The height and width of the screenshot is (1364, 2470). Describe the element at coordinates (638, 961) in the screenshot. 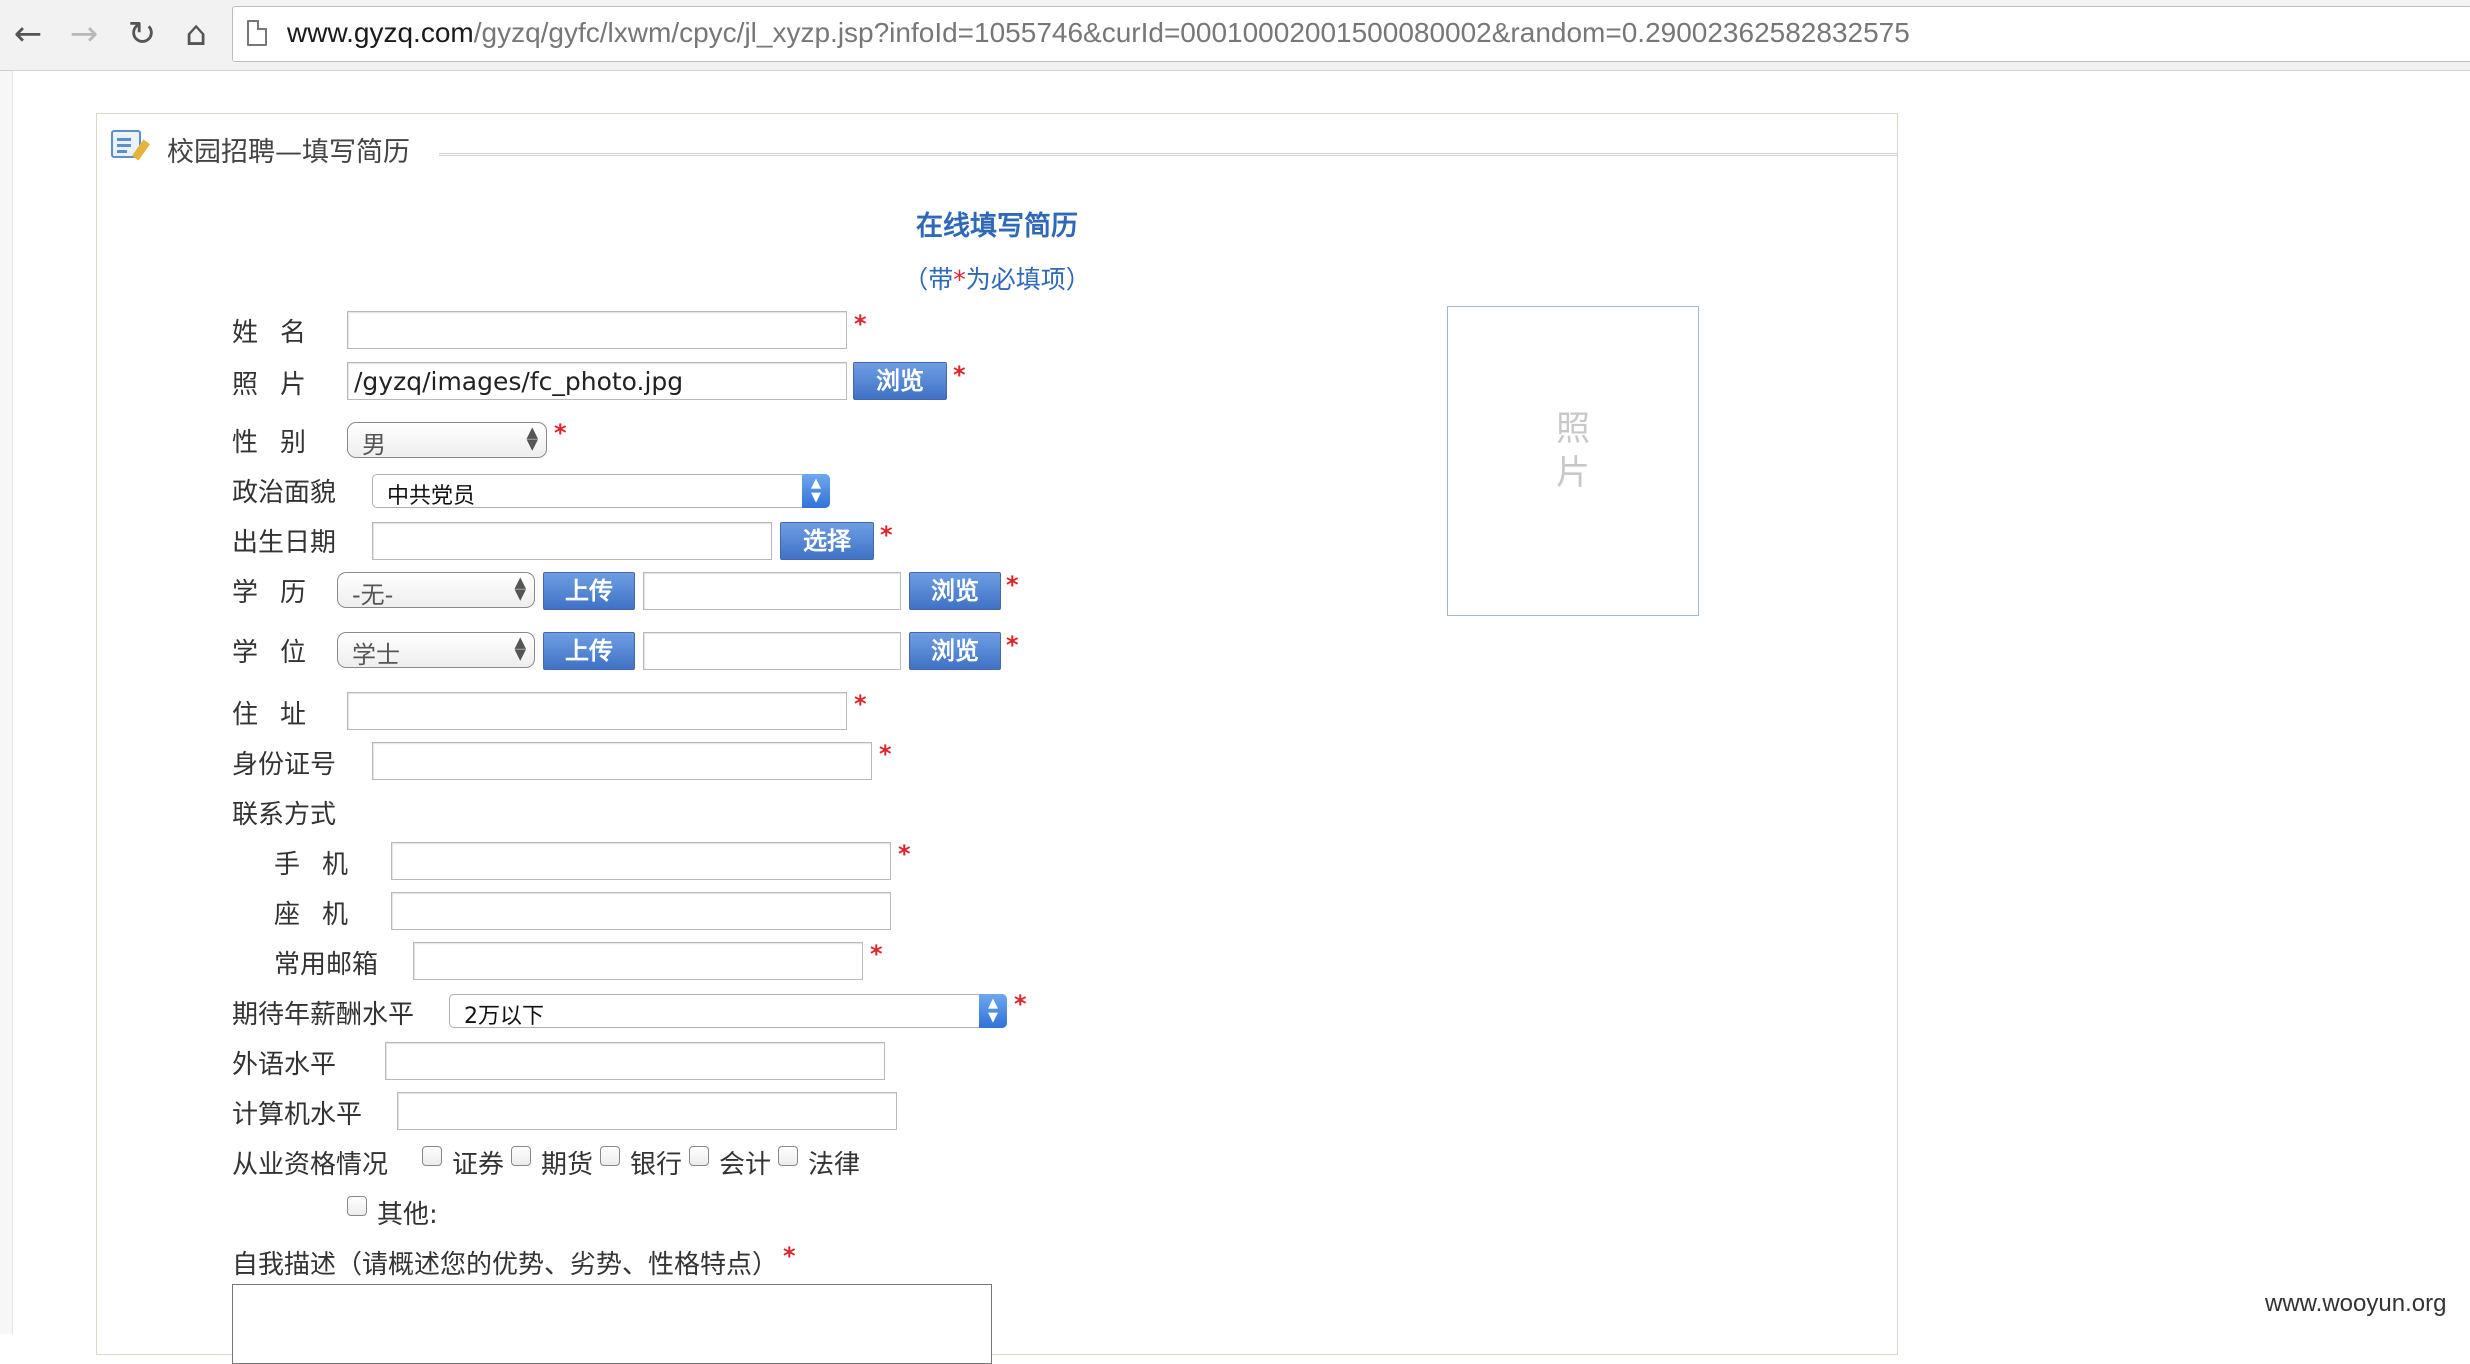

I see `email-input` at that location.